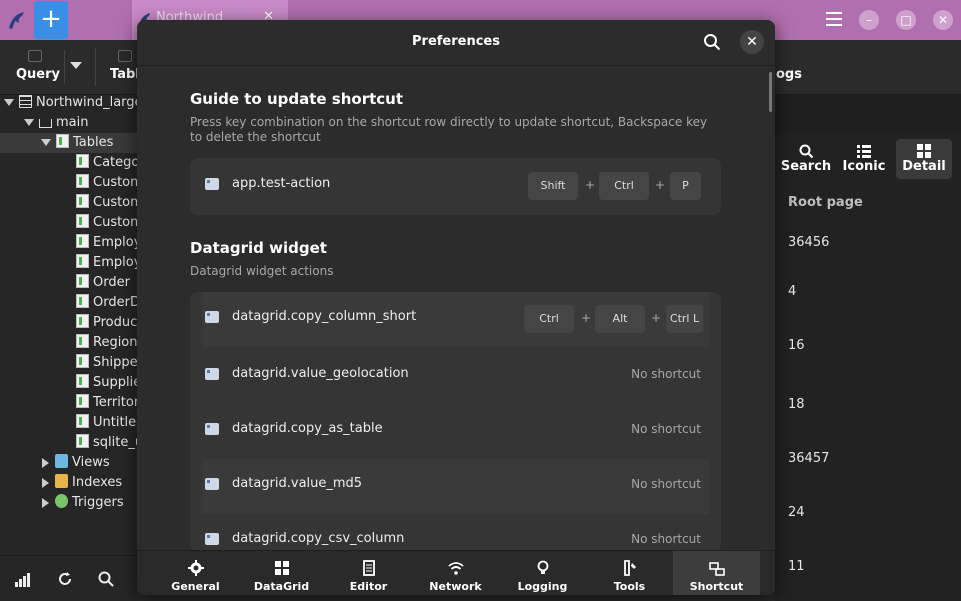 The width and height of the screenshot is (961, 601). Describe the element at coordinates (553, 186) in the screenshot. I see `key-cap: Shift` at that location.